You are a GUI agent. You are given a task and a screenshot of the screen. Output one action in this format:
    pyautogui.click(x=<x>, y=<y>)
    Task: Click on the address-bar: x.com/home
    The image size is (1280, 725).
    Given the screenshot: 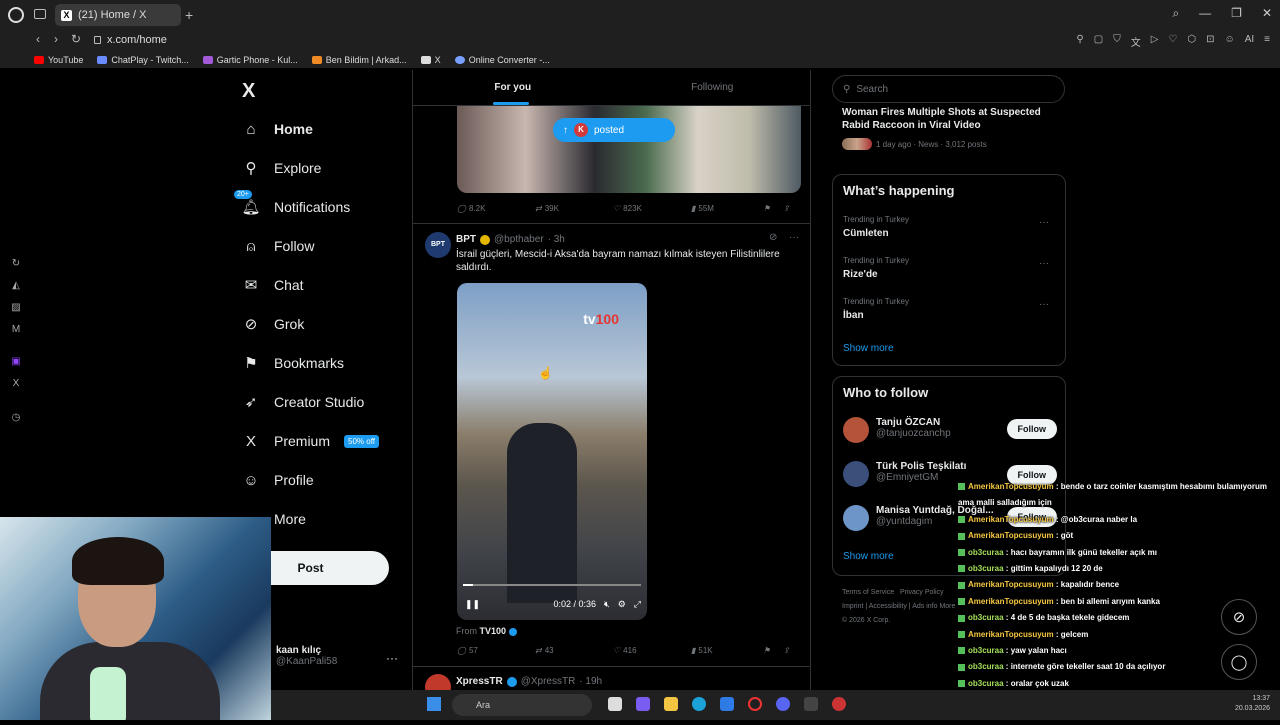 What is the action you would take?
    pyautogui.click(x=130, y=40)
    